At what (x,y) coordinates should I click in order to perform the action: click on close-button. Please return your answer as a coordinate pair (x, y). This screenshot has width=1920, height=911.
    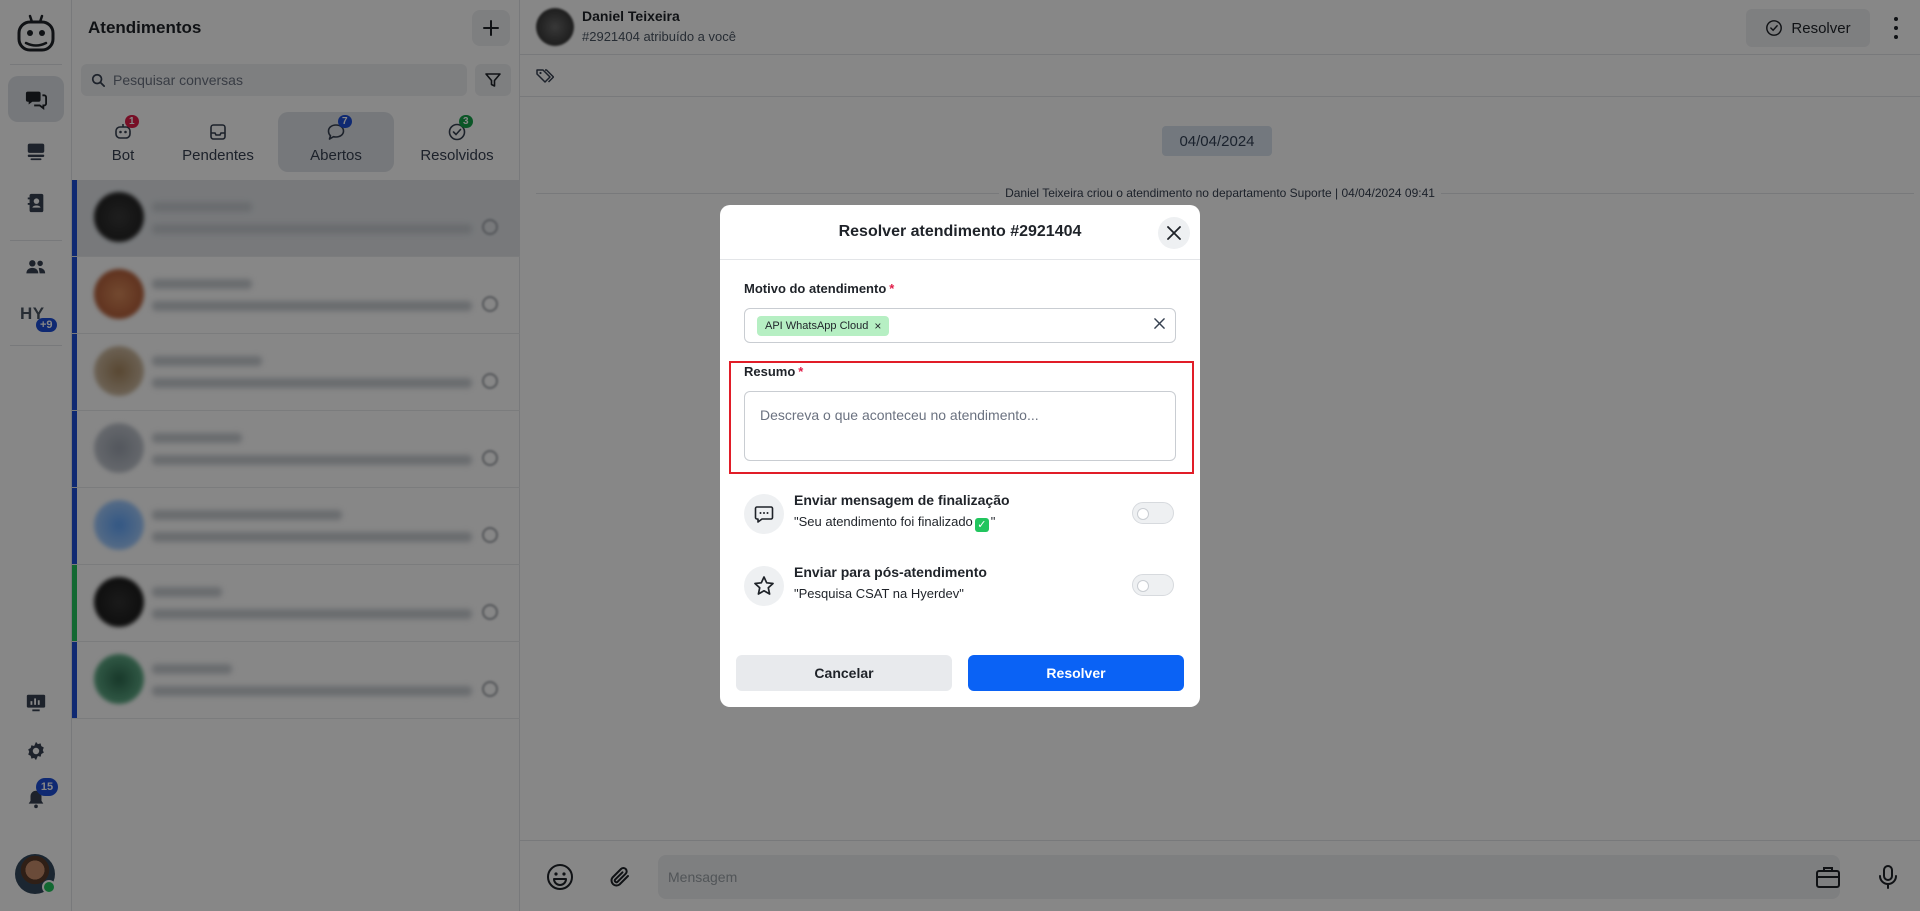
    Looking at the image, I should click on (1174, 233).